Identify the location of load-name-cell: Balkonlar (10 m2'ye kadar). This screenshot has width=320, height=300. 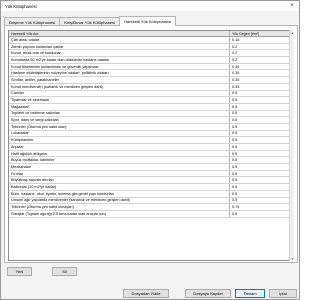
(119, 187).